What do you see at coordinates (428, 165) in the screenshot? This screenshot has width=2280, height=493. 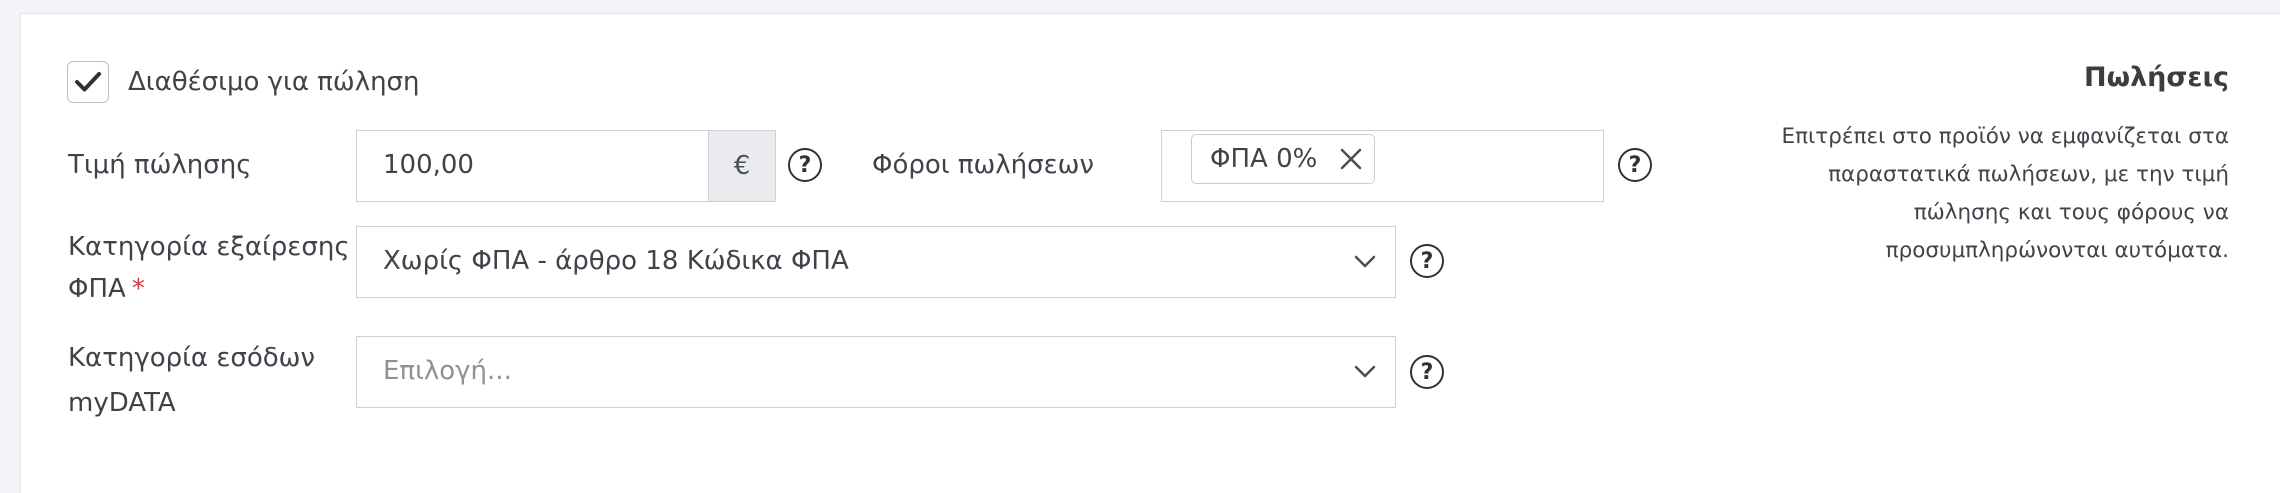 I see `sale-price-value: 100,00` at bounding box center [428, 165].